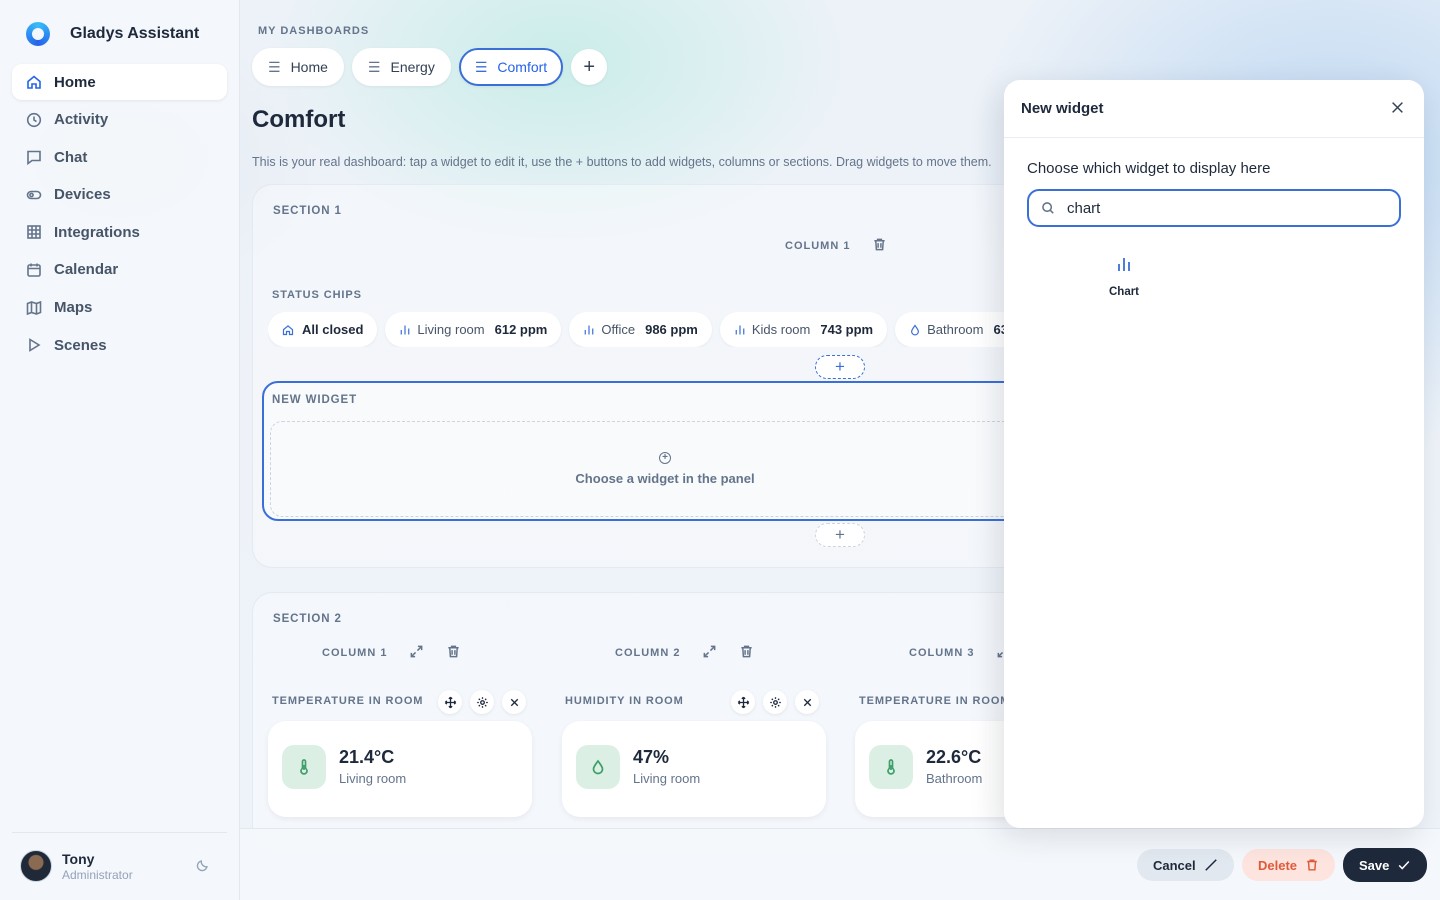 This screenshot has width=1440, height=900. What do you see at coordinates (412, 67) in the screenshot?
I see `tab-label: Energy` at bounding box center [412, 67].